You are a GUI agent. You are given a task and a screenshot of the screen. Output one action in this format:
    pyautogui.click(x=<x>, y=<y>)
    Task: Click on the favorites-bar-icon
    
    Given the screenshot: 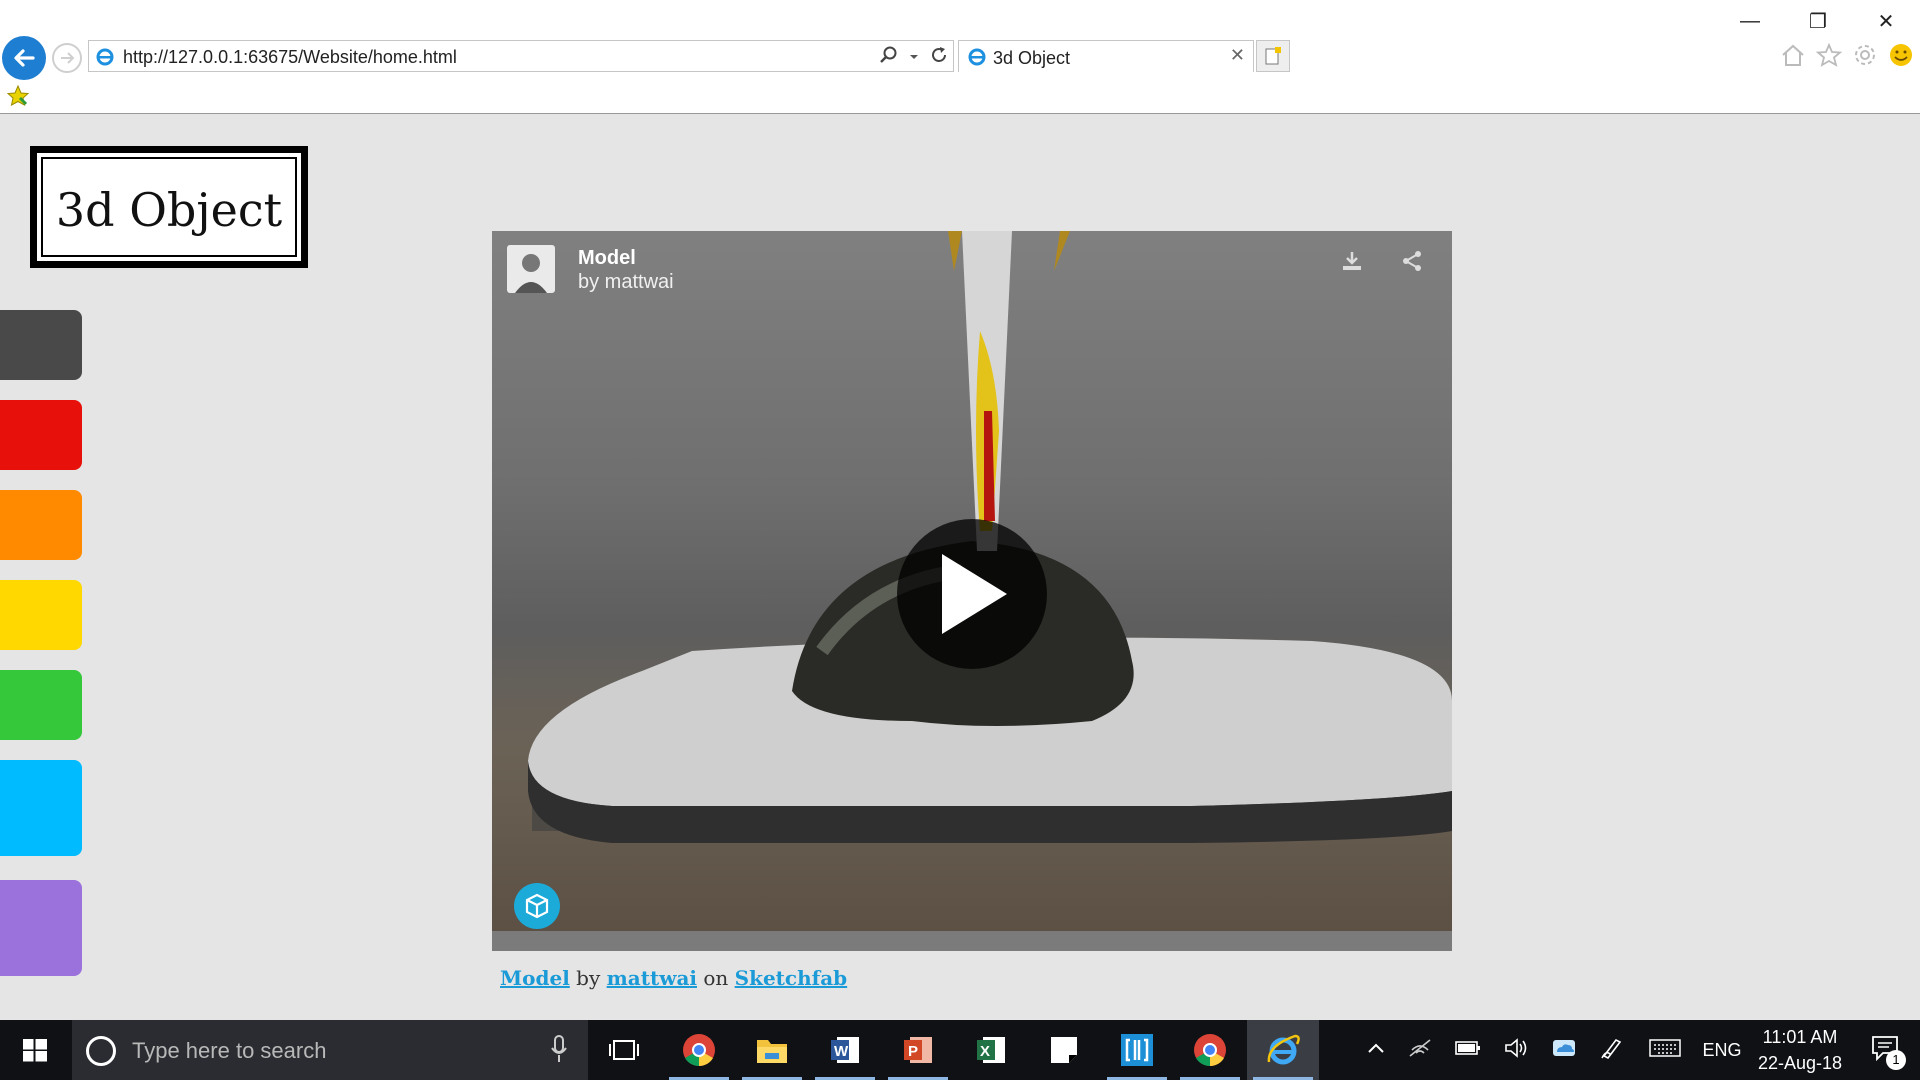 What is the action you would take?
    pyautogui.click(x=18, y=99)
    